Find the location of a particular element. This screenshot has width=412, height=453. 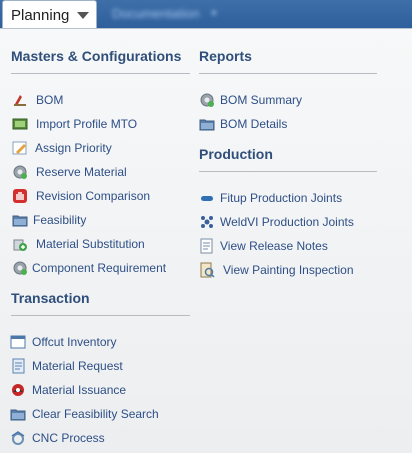

menu-item-assign-priority: Assign Priority is located at coordinates (62, 148).